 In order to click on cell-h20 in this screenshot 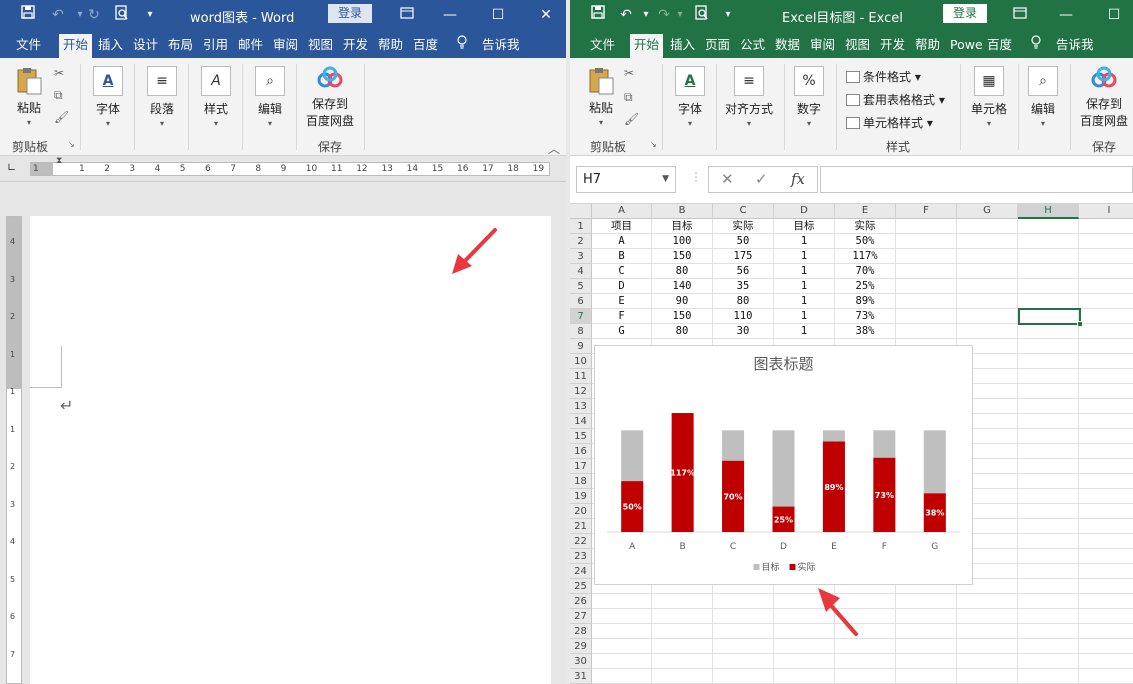, I will do `click(1048, 511)`.